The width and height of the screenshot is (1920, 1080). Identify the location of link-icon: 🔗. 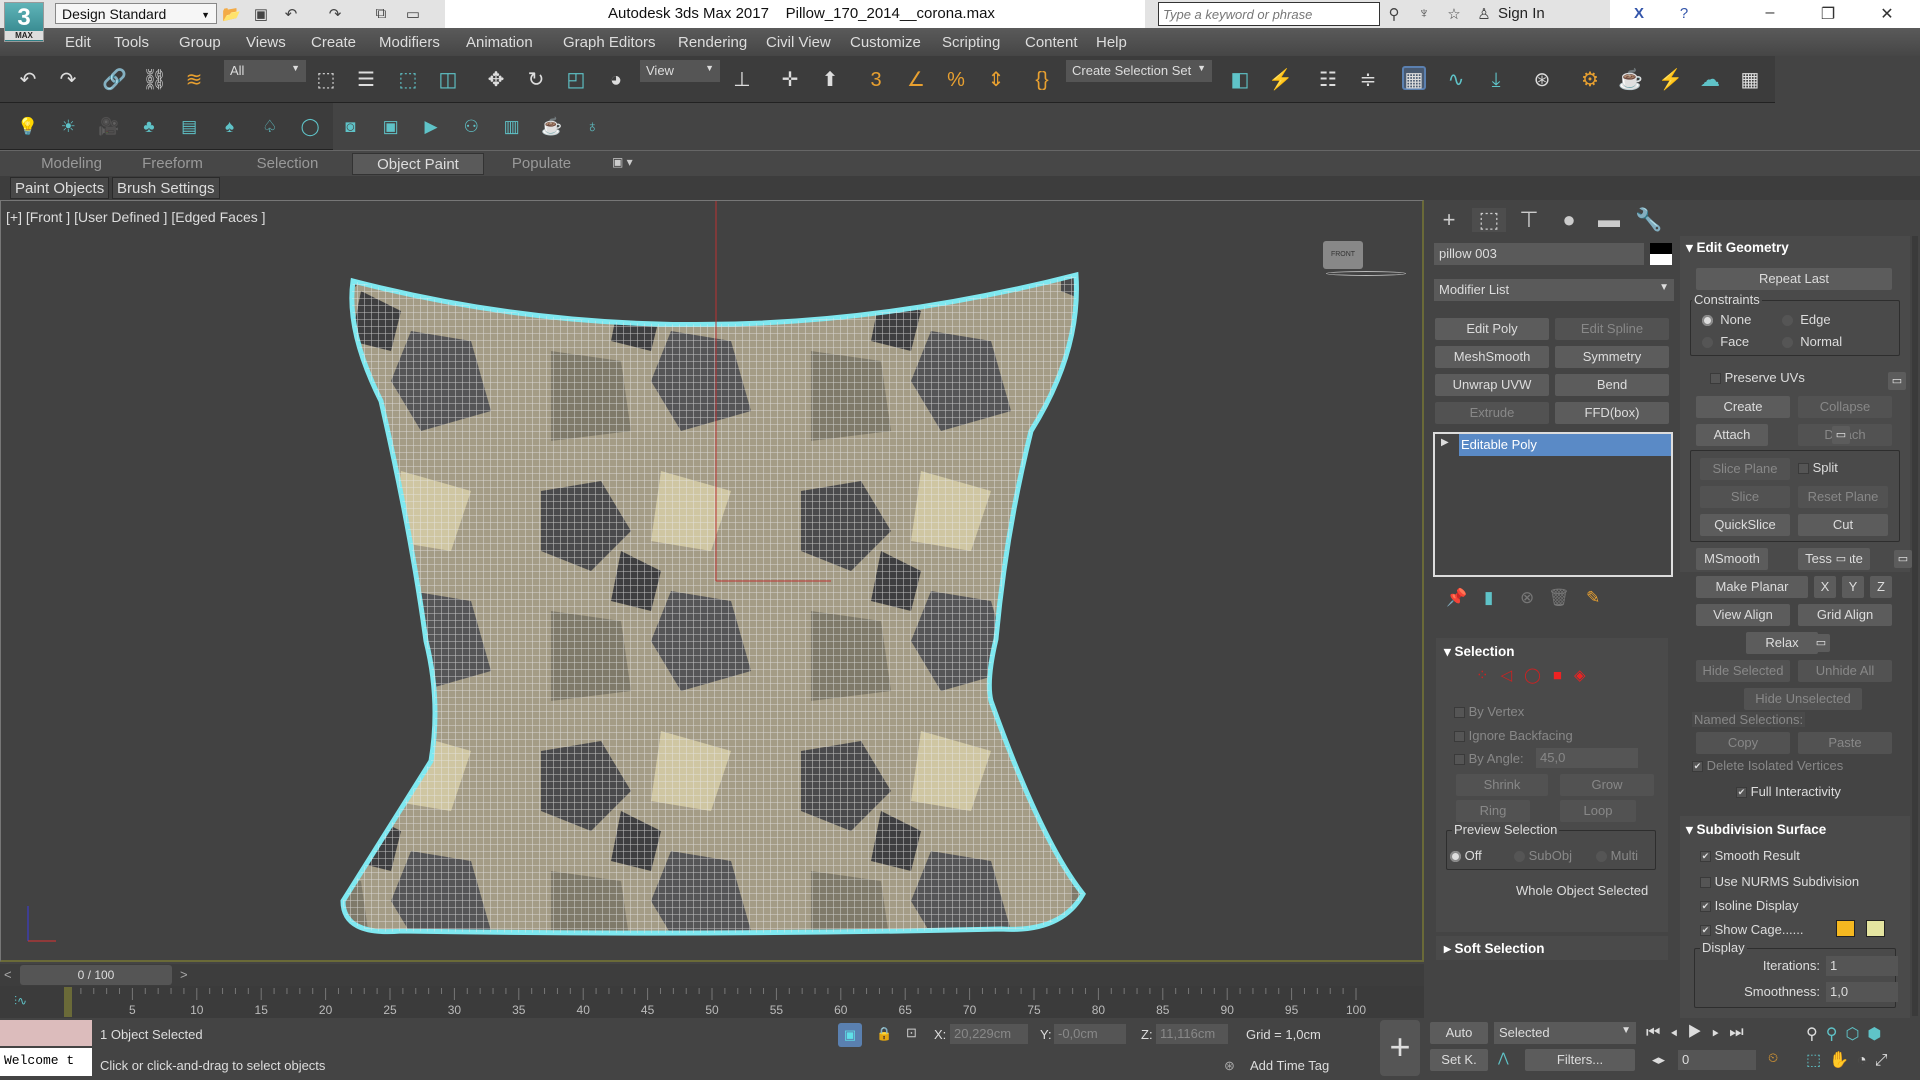
(114, 80).